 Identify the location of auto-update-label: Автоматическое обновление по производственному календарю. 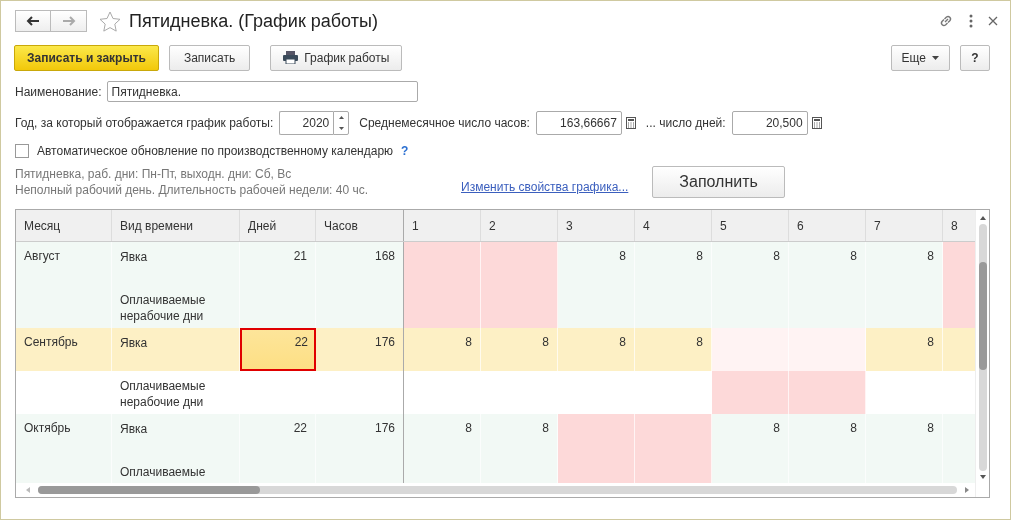
(215, 151).